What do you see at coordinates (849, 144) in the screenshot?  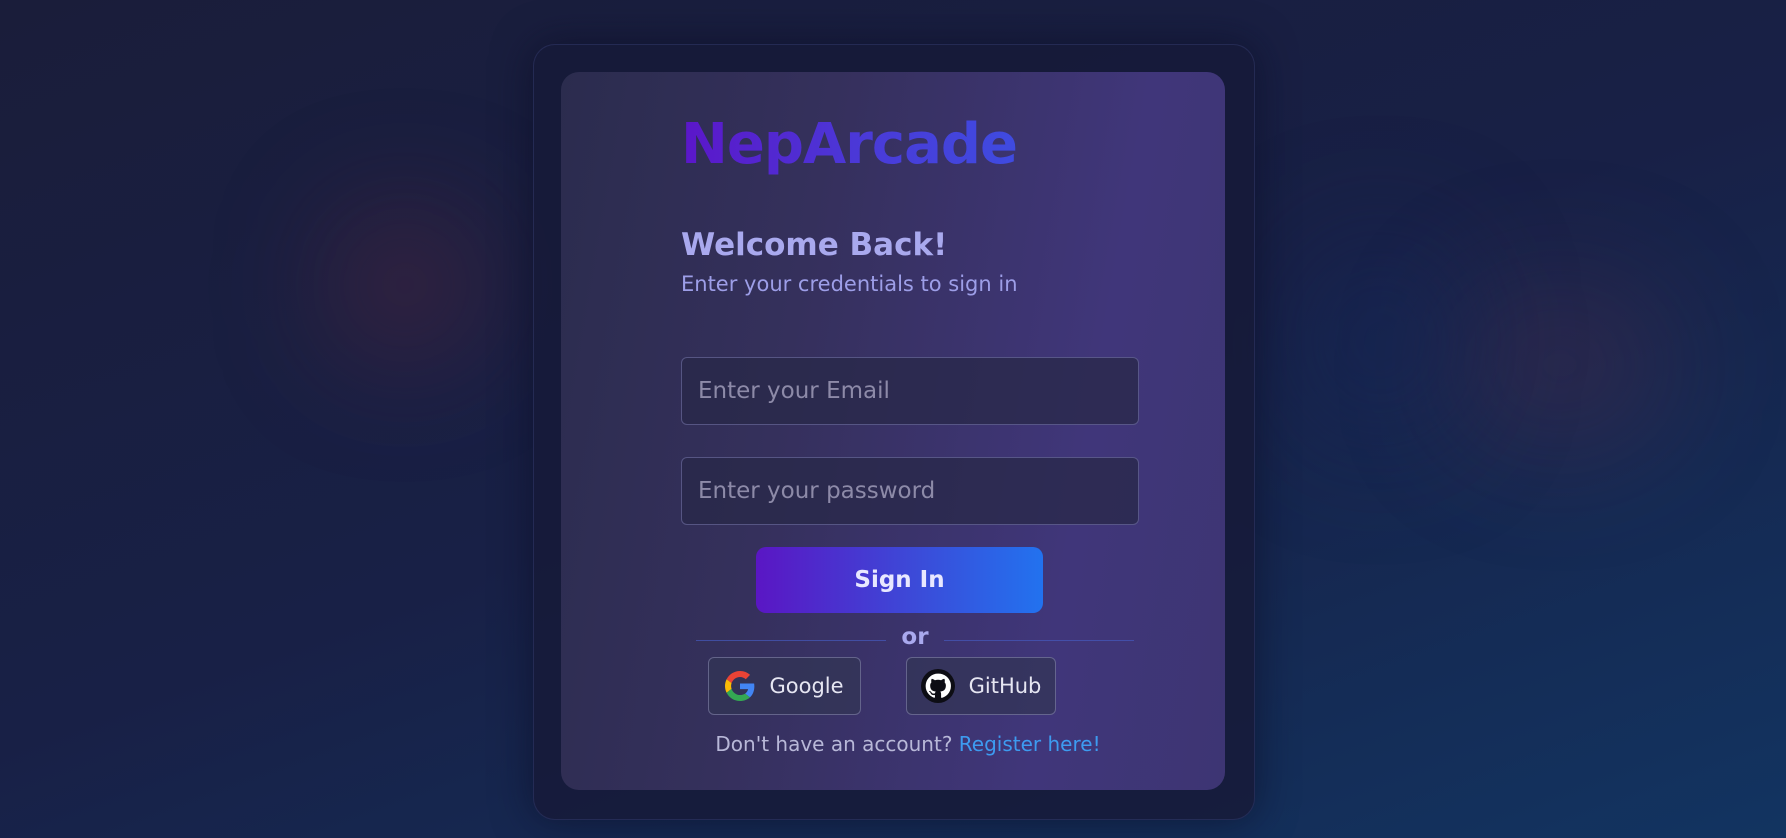 I see `brand-logo: NepArcade` at bounding box center [849, 144].